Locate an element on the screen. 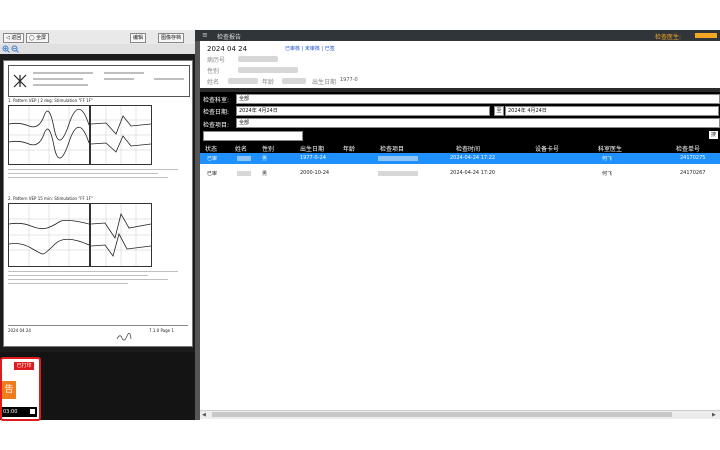  label-dob: 出生日期 is located at coordinates (324, 82).